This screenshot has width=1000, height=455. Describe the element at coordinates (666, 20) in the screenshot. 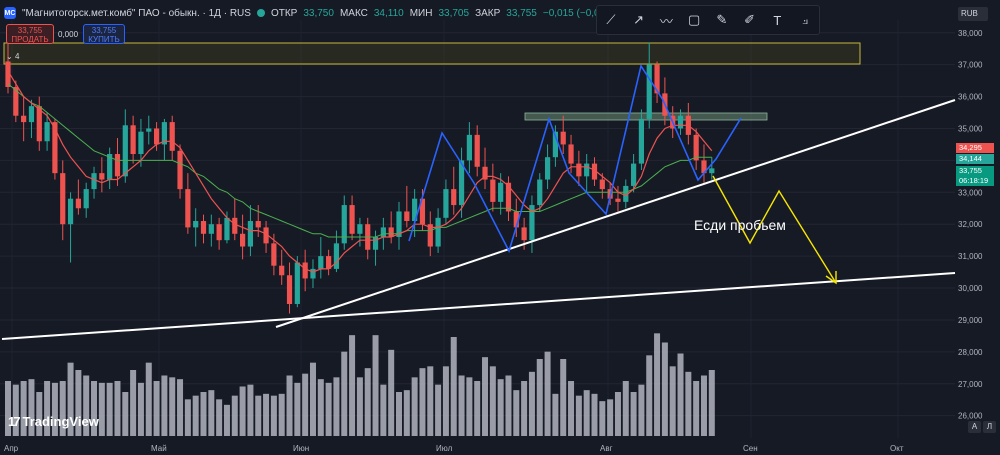

I see `path-icon: 〰` at that location.